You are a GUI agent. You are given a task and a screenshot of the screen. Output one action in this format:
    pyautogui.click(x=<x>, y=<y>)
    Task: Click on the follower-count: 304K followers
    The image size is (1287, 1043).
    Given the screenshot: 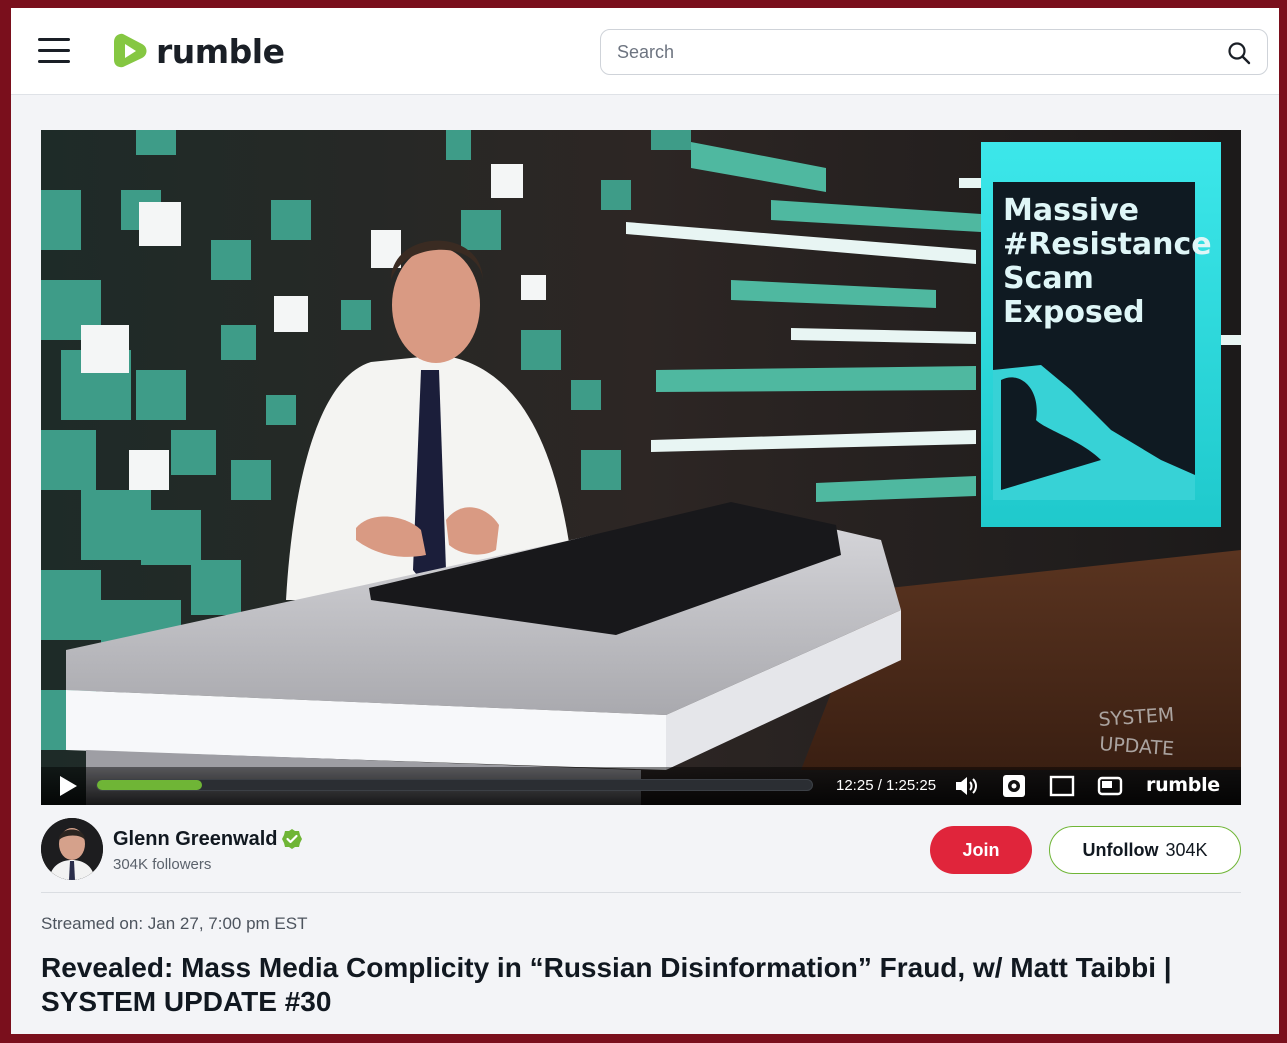 What is the action you would take?
    pyautogui.click(x=162, y=864)
    